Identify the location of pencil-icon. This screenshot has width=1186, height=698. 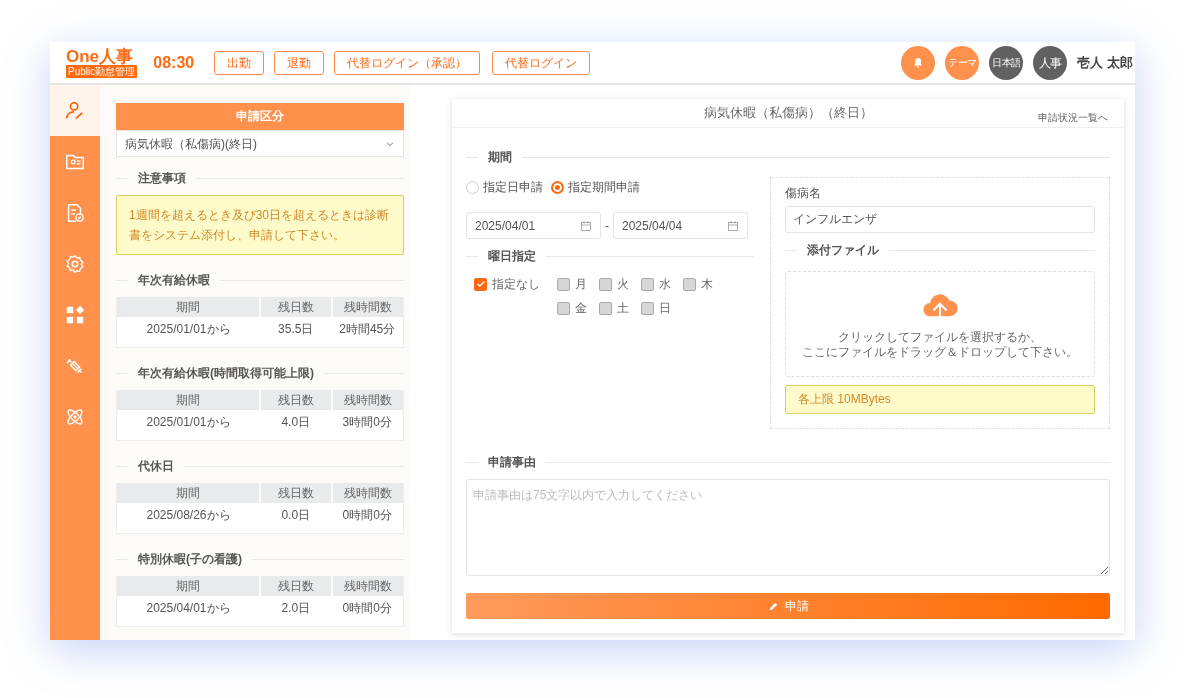
(773, 606).